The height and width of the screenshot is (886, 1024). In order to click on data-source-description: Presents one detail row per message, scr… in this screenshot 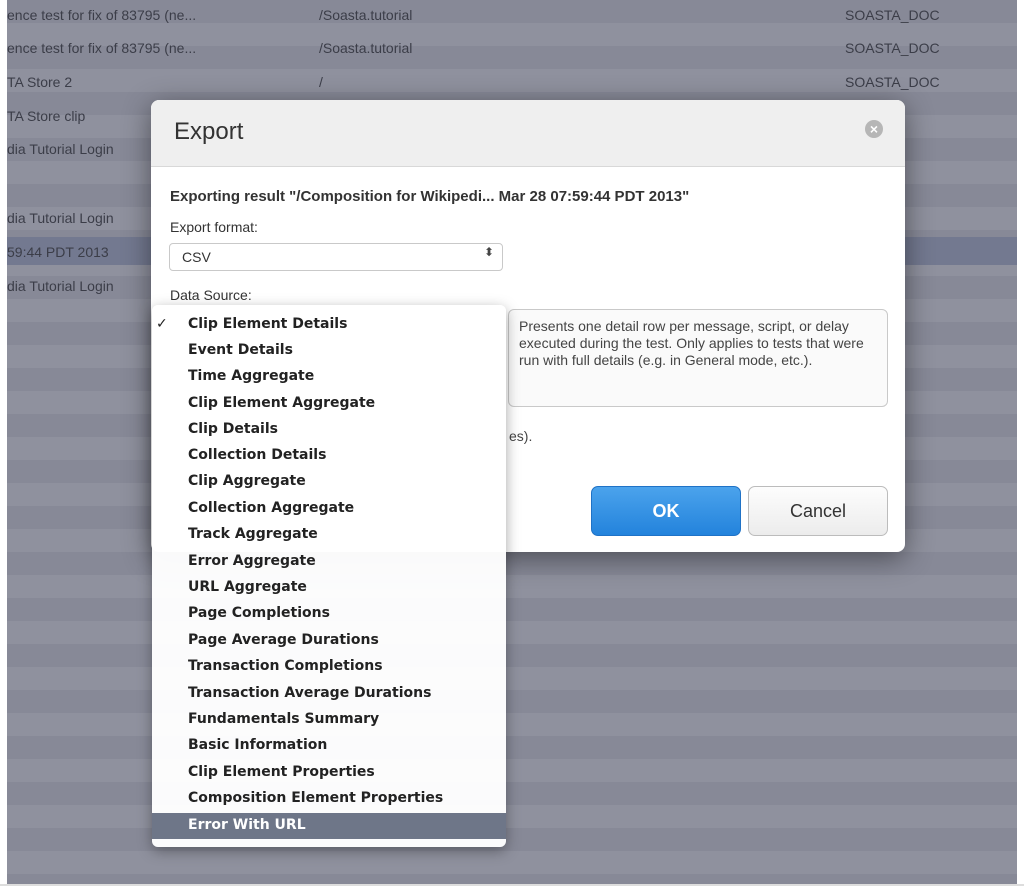, I will do `click(698, 358)`.